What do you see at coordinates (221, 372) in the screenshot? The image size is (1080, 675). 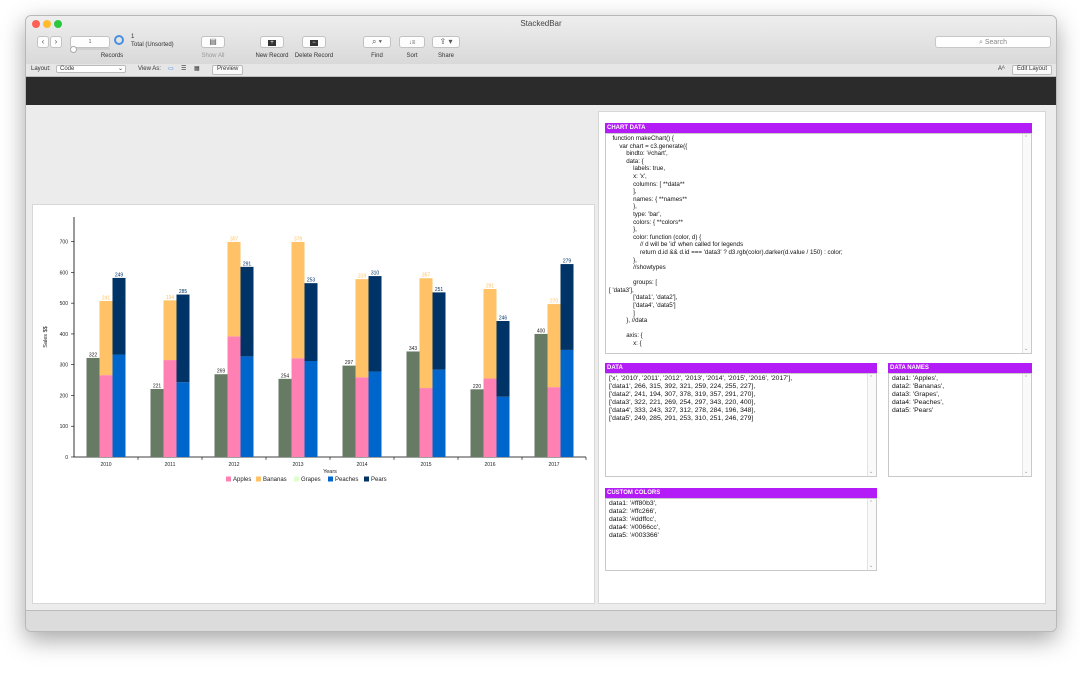 I see `data-label-grapes: 269` at bounding box center [221, 372].